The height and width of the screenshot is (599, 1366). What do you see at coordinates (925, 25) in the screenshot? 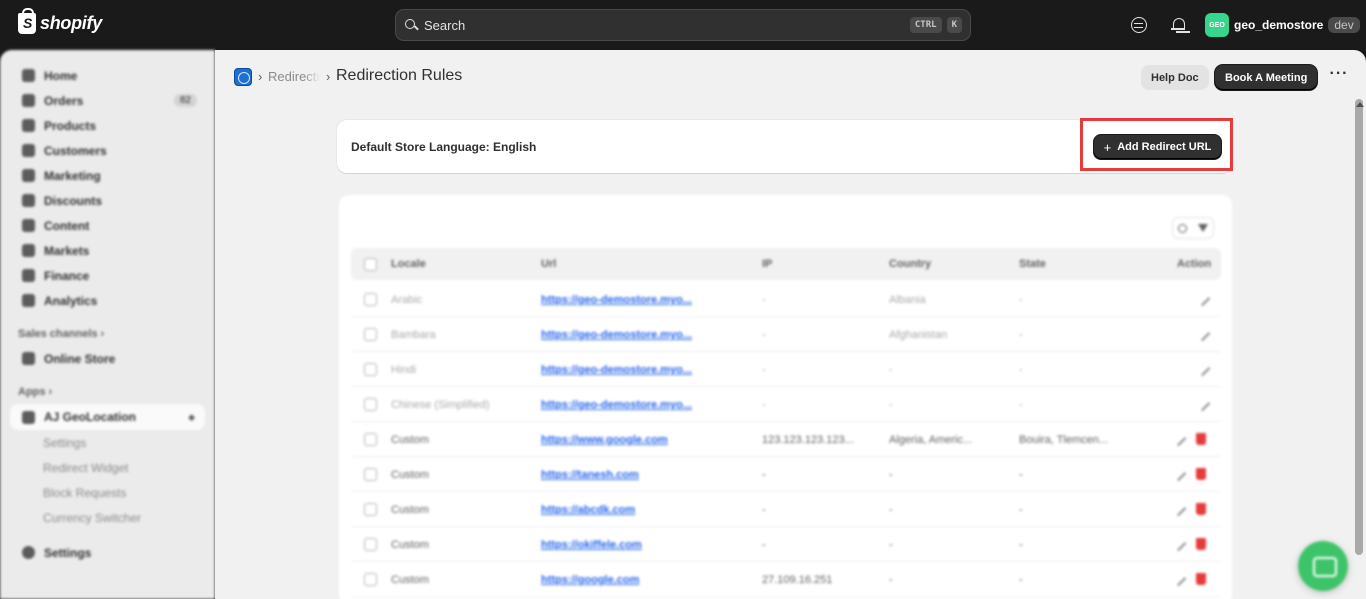
I see `shortcut-ctrl: CTRL` at bounding box center [925, 25].